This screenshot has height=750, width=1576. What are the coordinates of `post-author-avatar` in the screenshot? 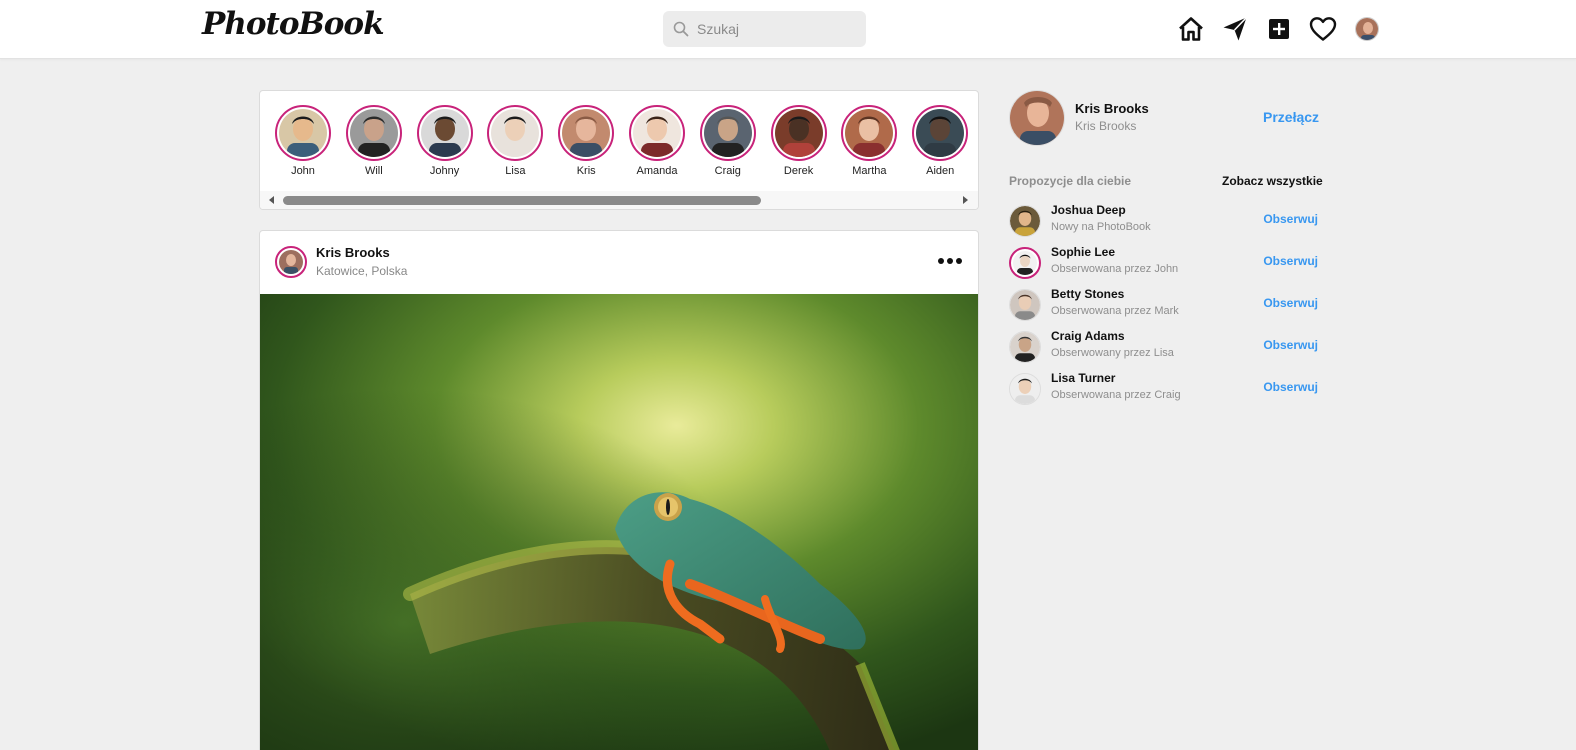 It's located at (291, 262).